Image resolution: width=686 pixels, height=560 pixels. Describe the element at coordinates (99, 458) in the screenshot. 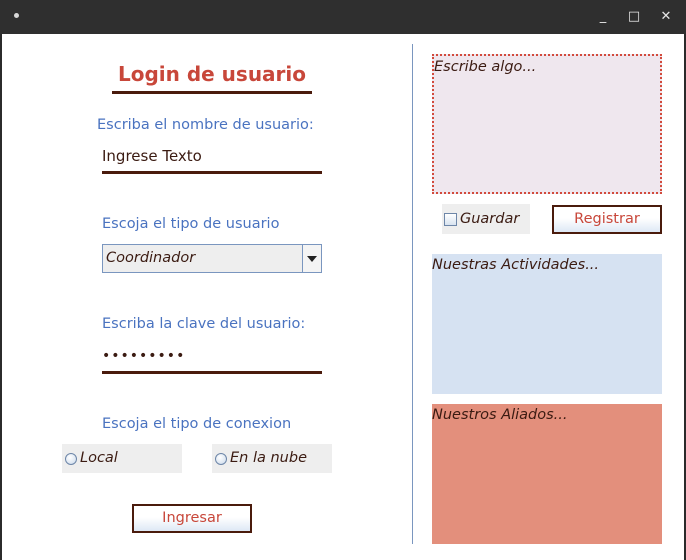

I see `radio-local-label: Local` at that location.